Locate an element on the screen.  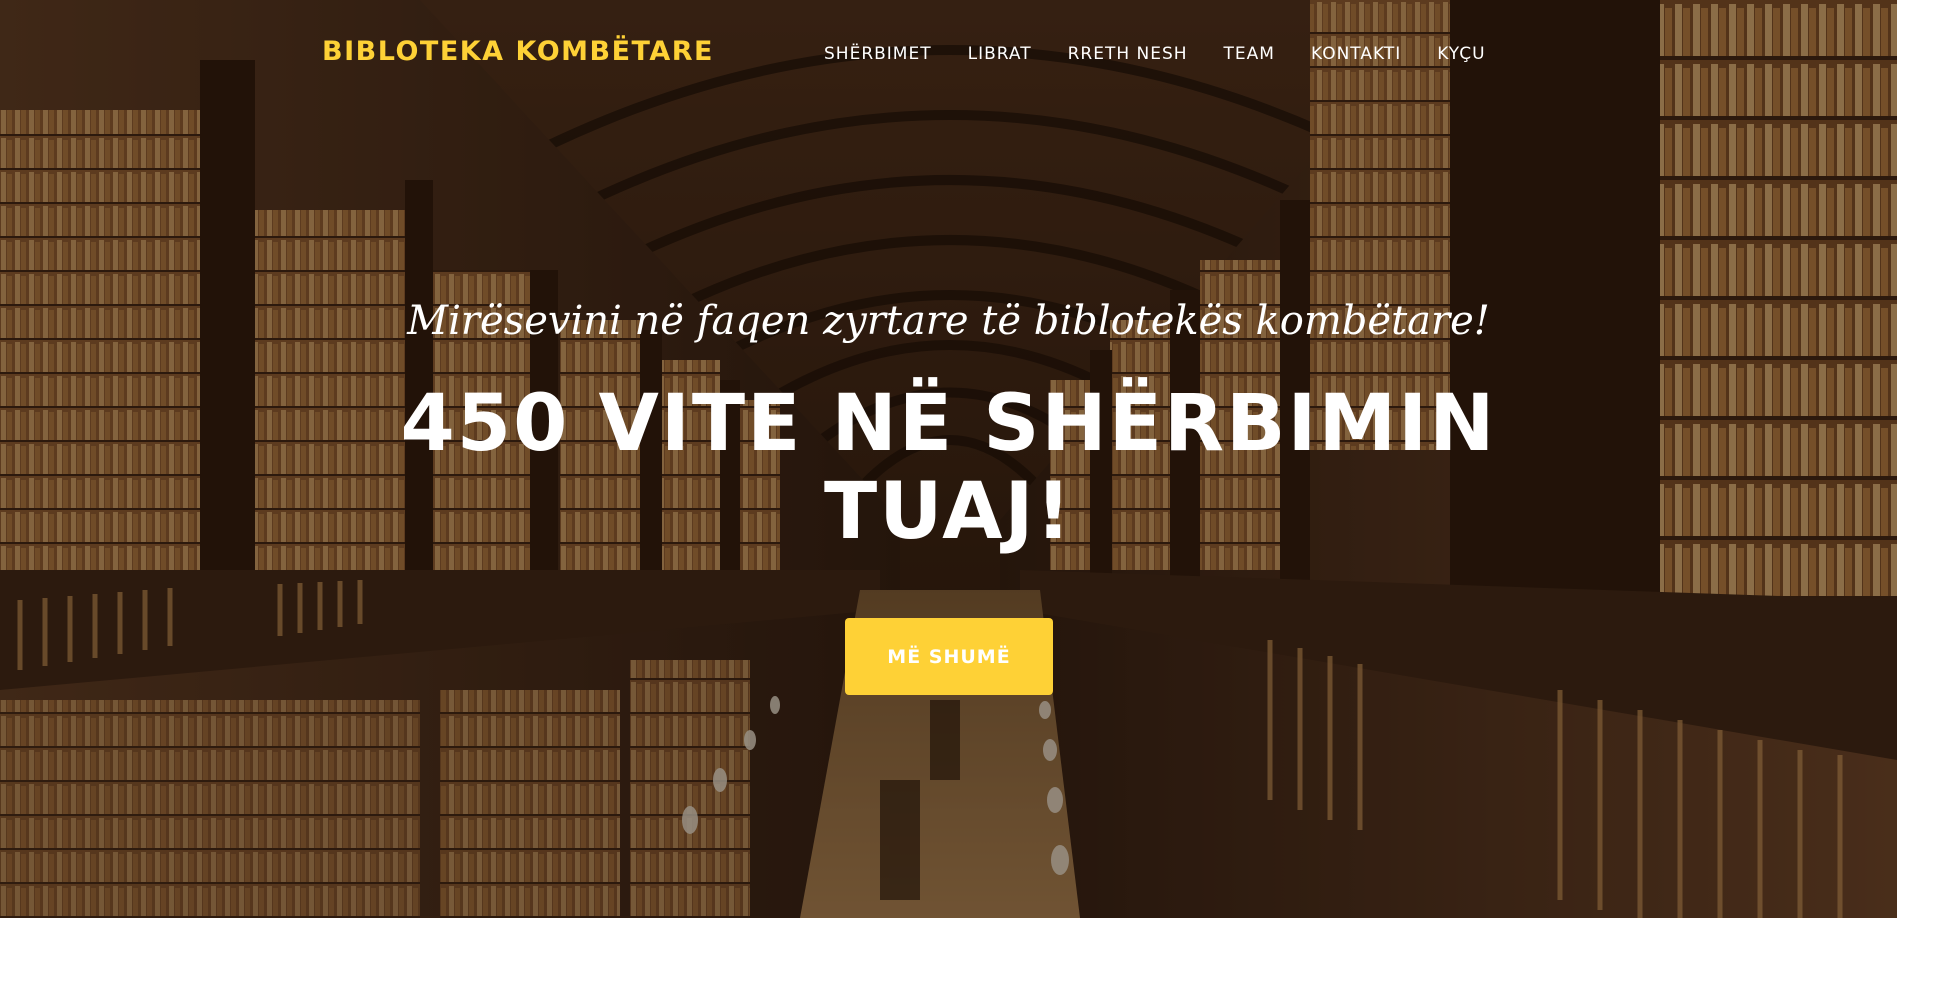
nav-item-rreth-nesh: RRETH NESH is located at coordinates (1128, 54).